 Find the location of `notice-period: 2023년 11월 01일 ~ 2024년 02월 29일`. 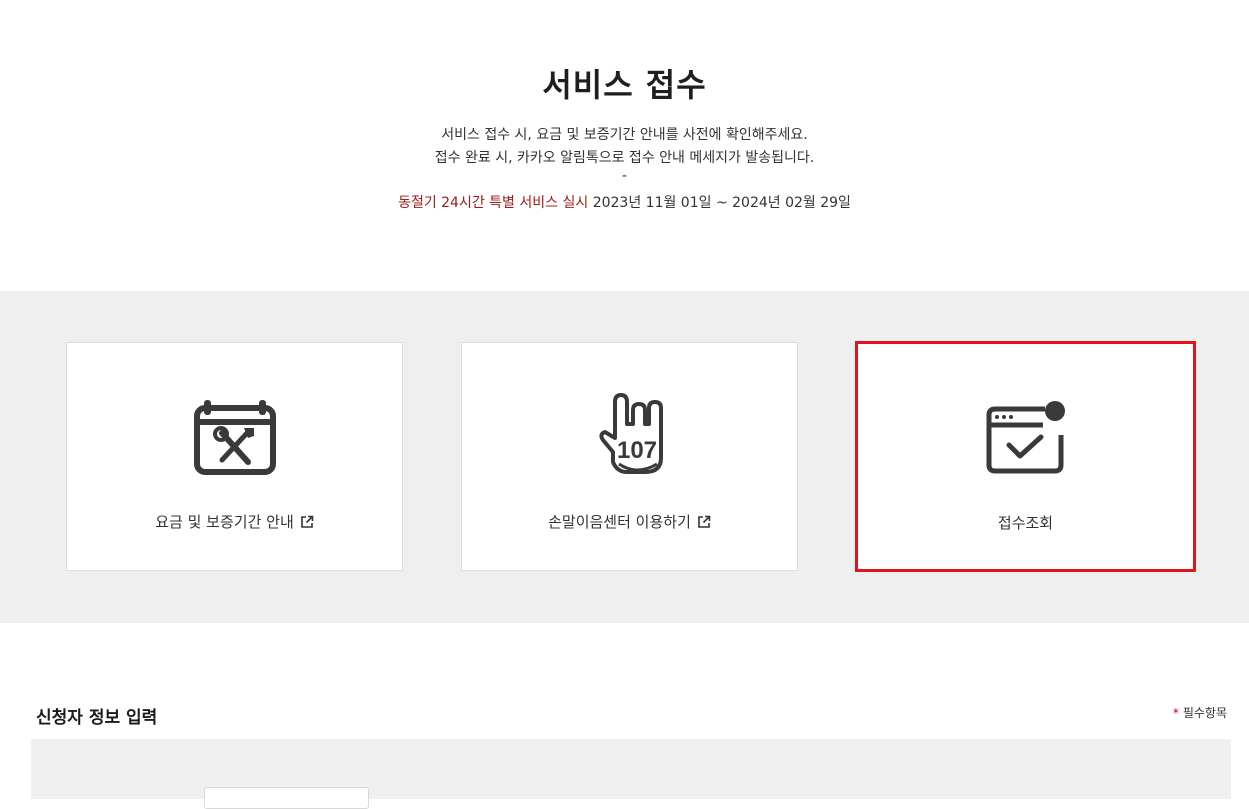

notice-period: 2023년 11월 01일 ~ 2024년 02월 29일 is located at coordinates (719, 203).